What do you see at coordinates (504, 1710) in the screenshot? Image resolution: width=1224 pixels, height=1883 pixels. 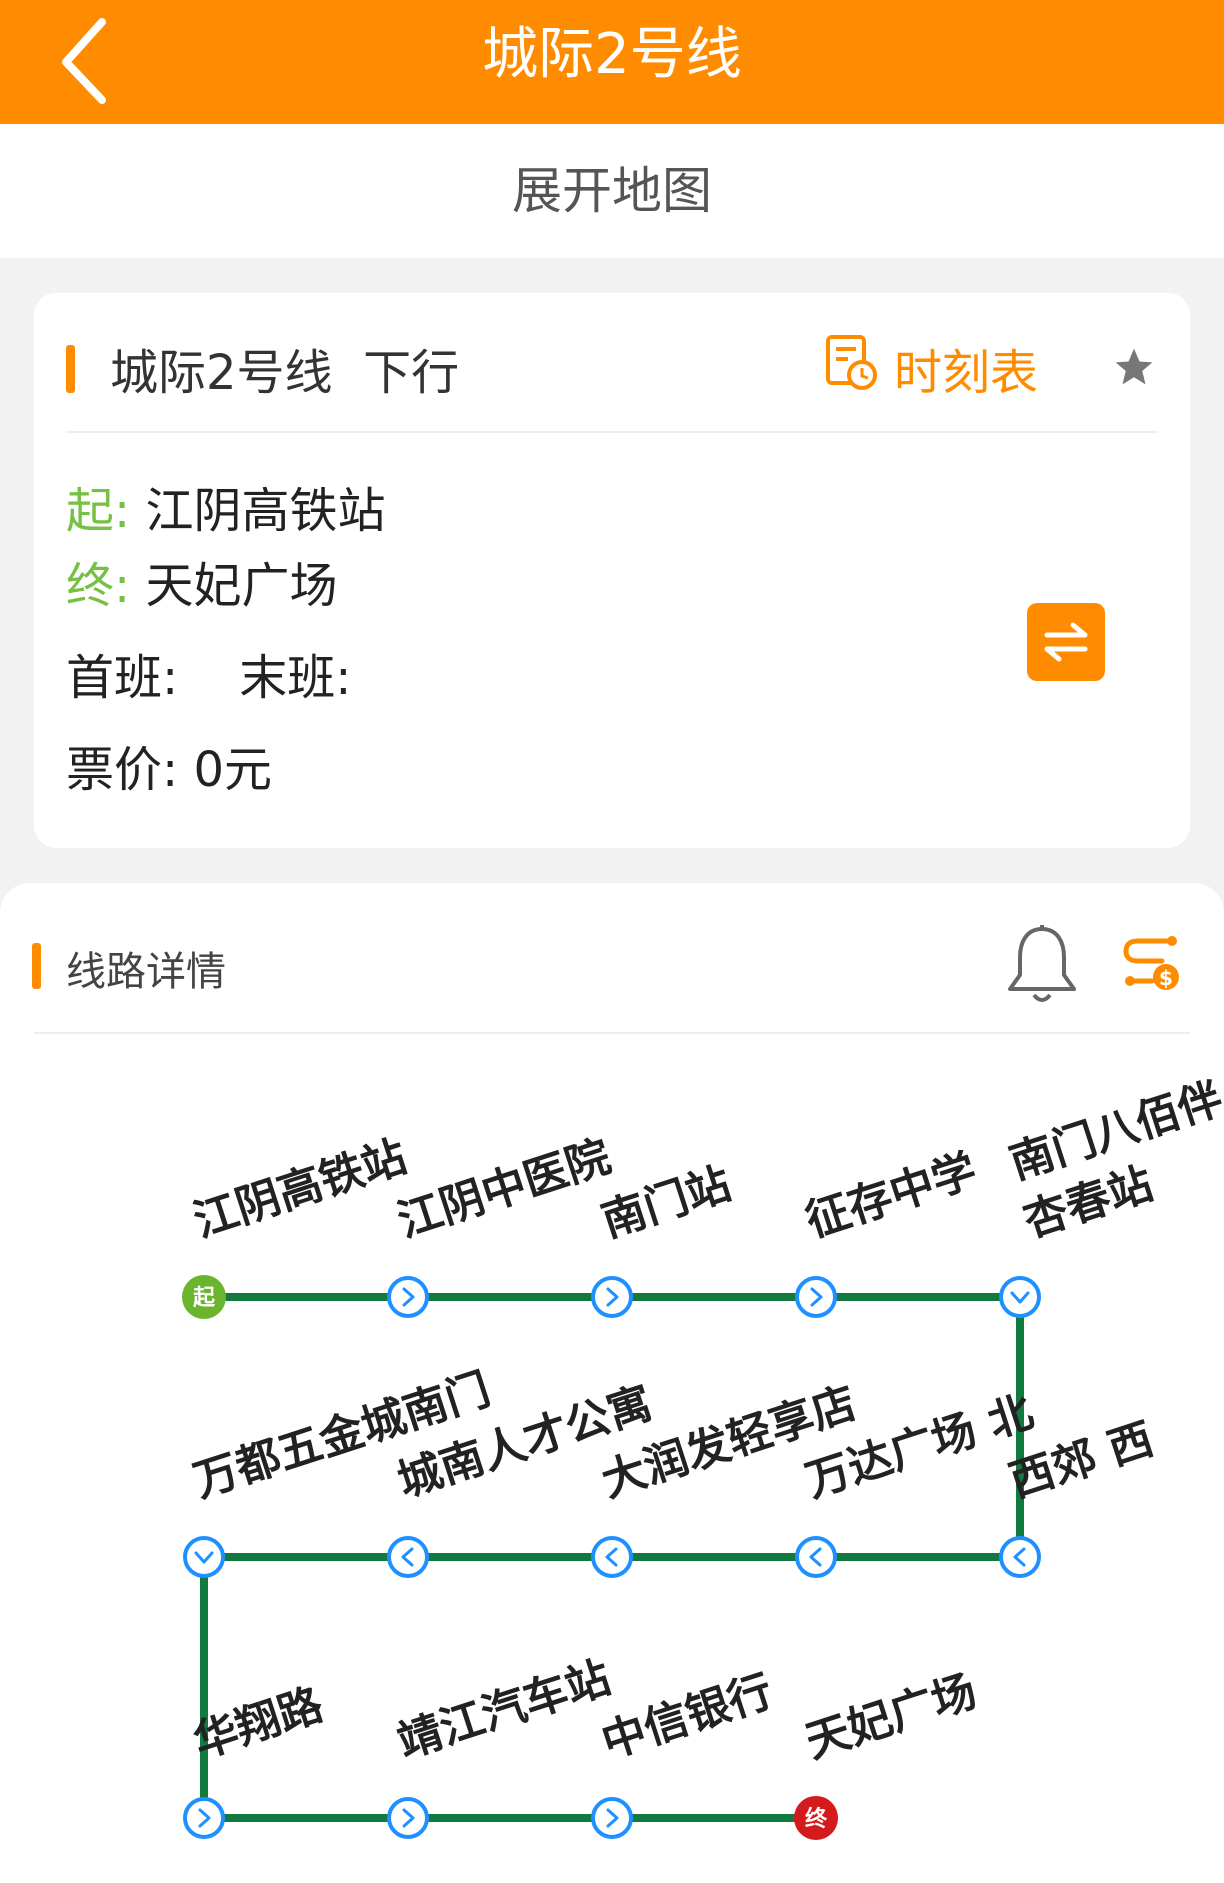 I see `station-label: 靖江汽车站` at bounding box center [504, 1710].